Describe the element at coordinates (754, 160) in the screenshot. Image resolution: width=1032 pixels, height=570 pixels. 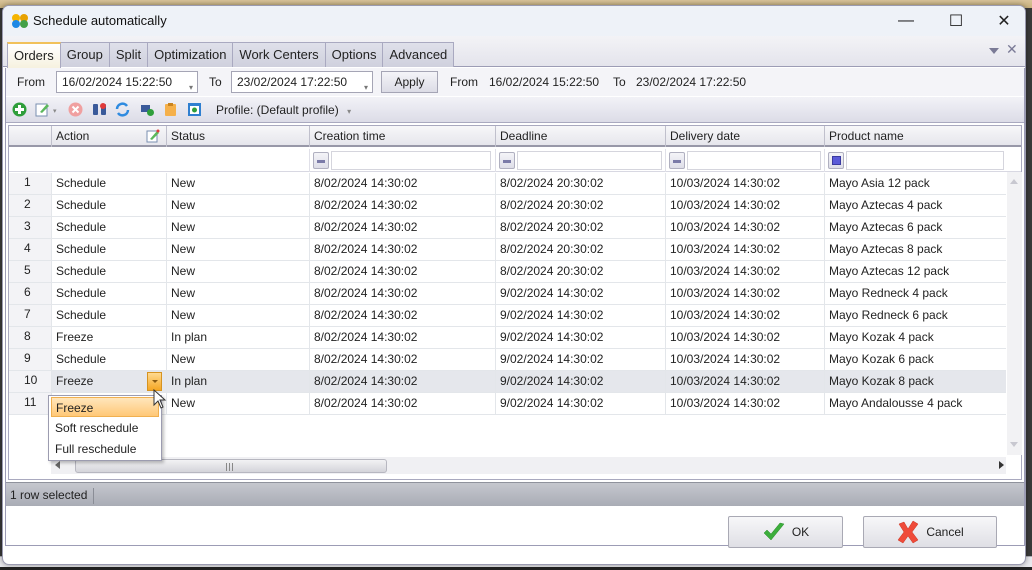
I see `filter-delivery-date-input` at that location.